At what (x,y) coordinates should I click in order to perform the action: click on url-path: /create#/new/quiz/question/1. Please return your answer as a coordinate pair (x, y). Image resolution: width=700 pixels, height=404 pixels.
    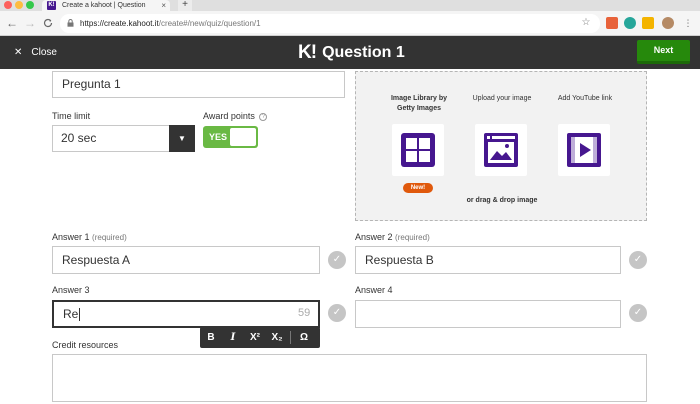
    Looking at the image, I should click on (209, 23).